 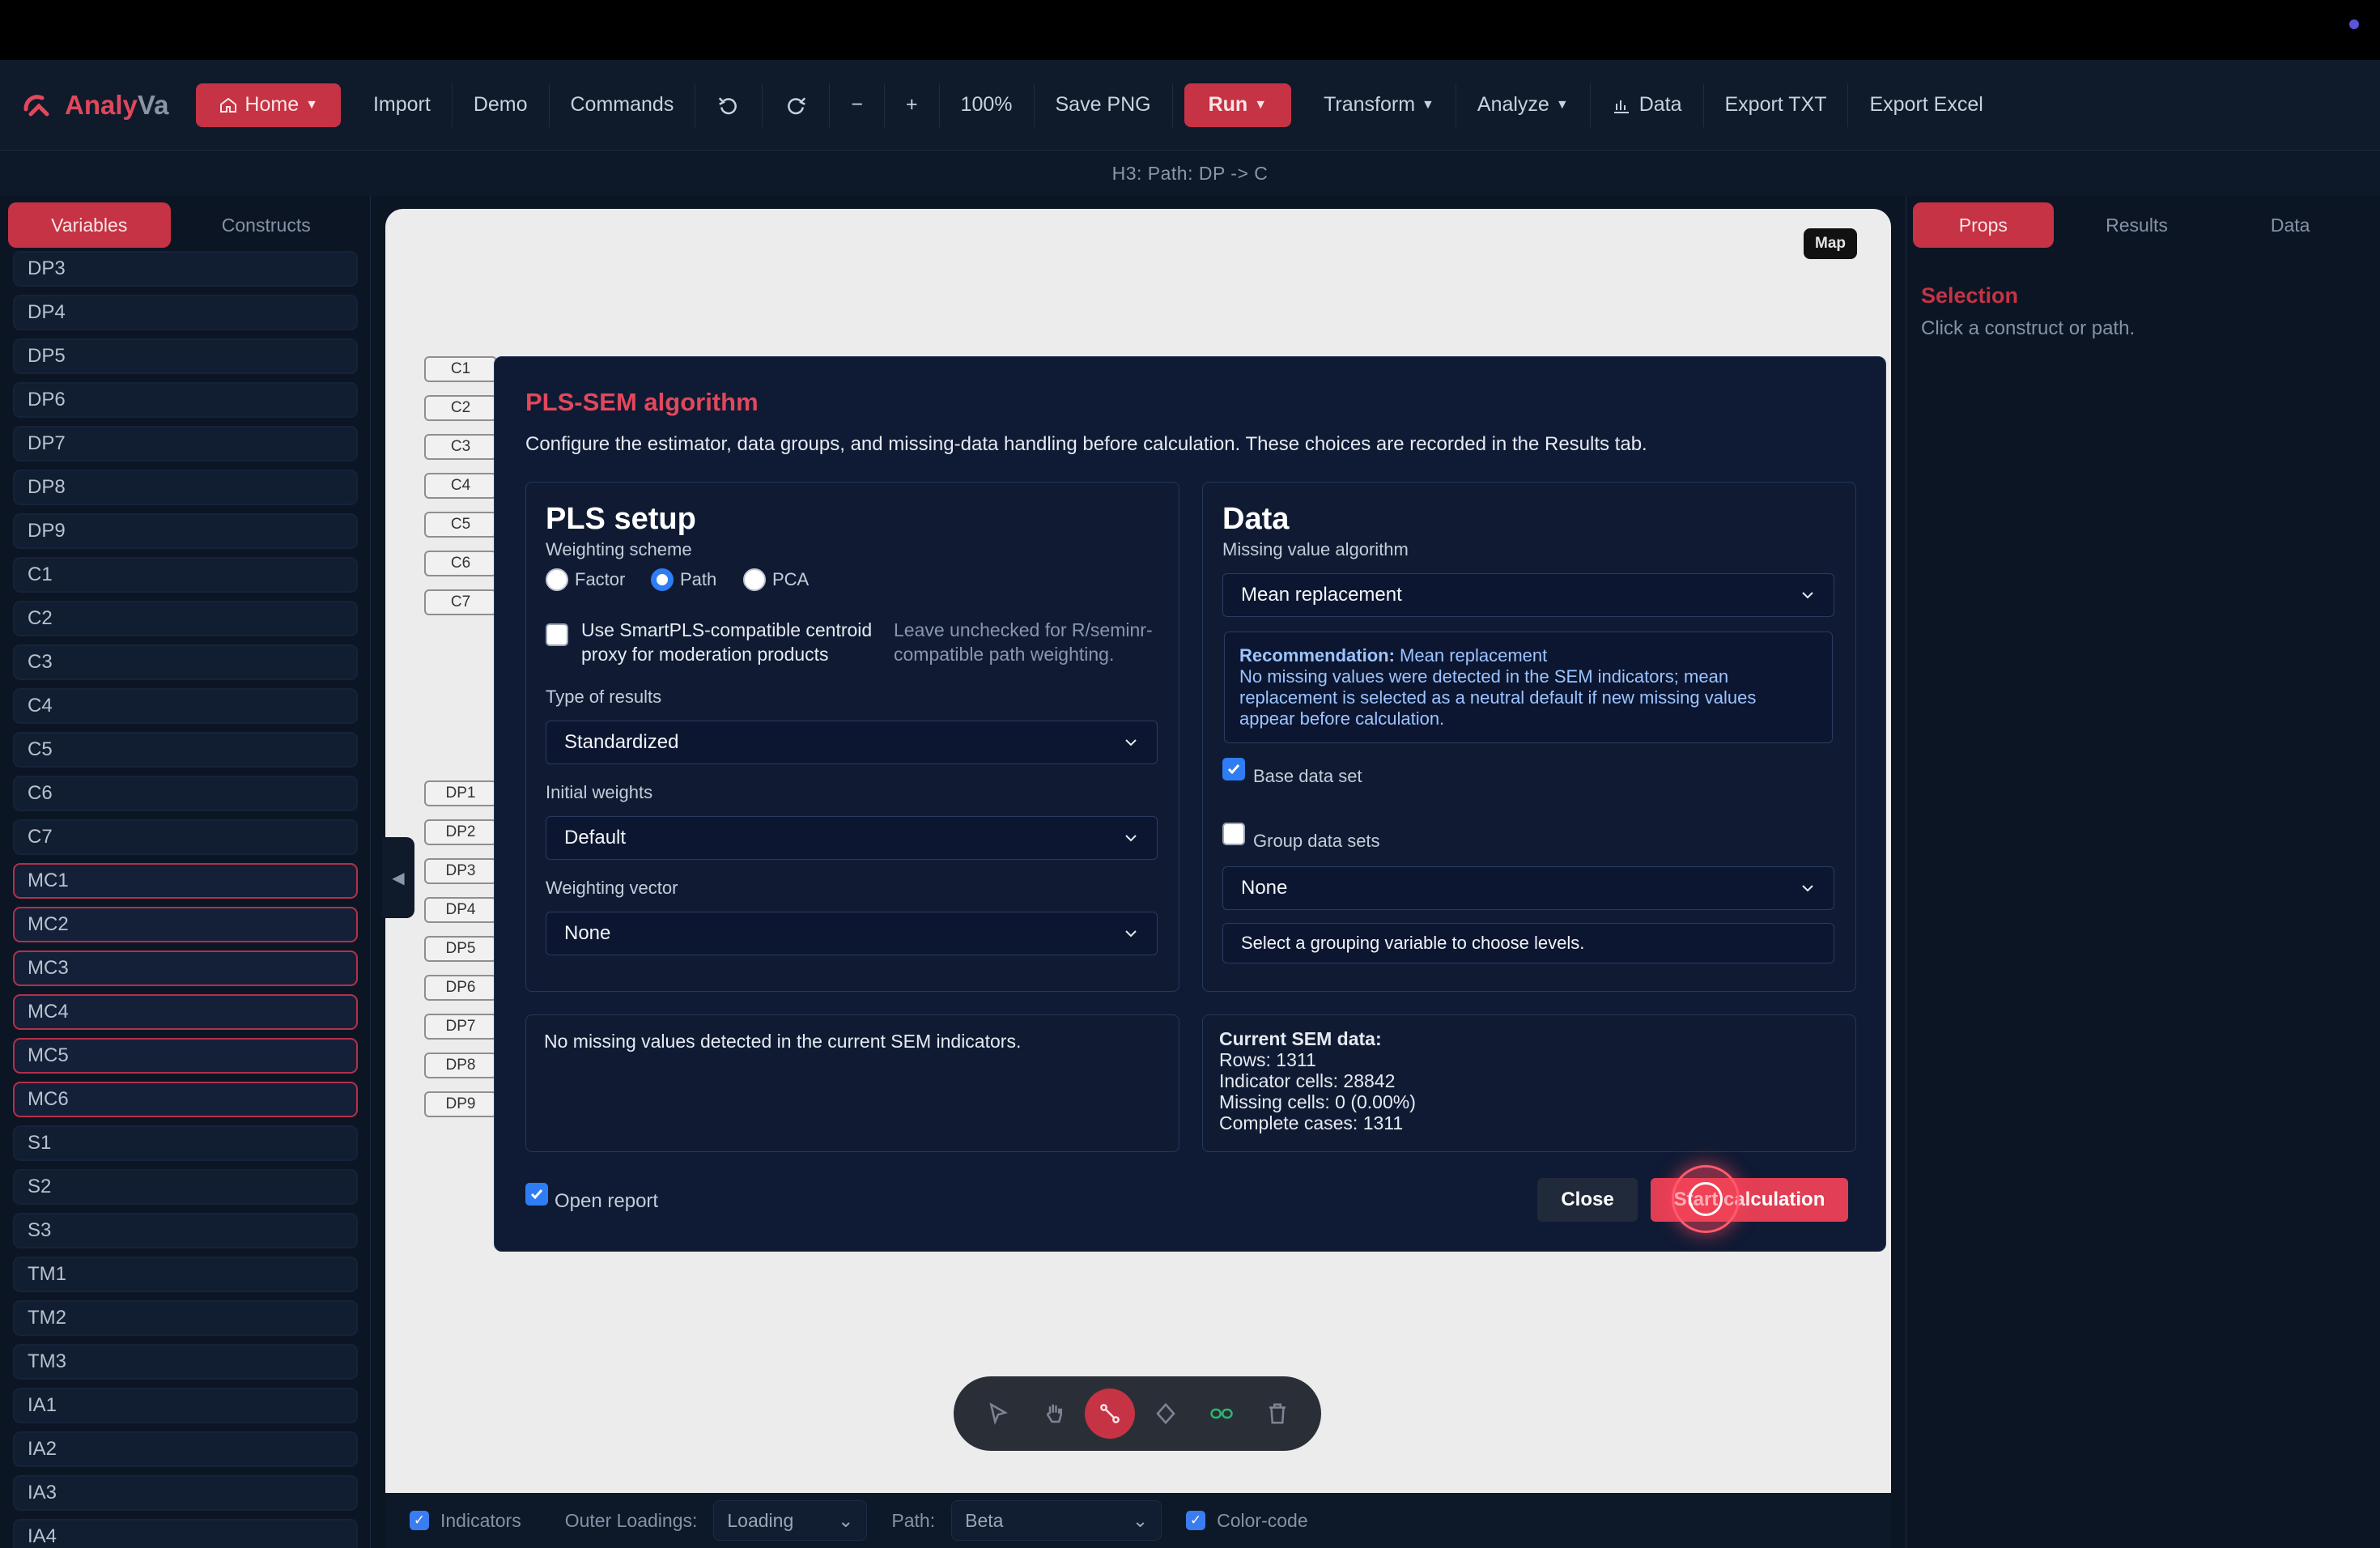 I want to click on tab-constructs: Constructs, so click(x=267, y=225).